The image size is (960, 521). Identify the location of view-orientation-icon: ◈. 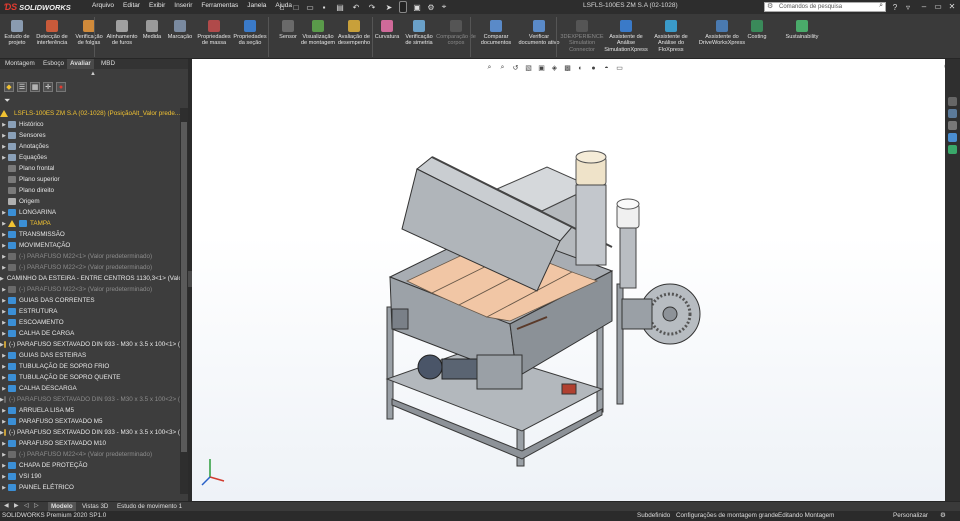
(554, 68).